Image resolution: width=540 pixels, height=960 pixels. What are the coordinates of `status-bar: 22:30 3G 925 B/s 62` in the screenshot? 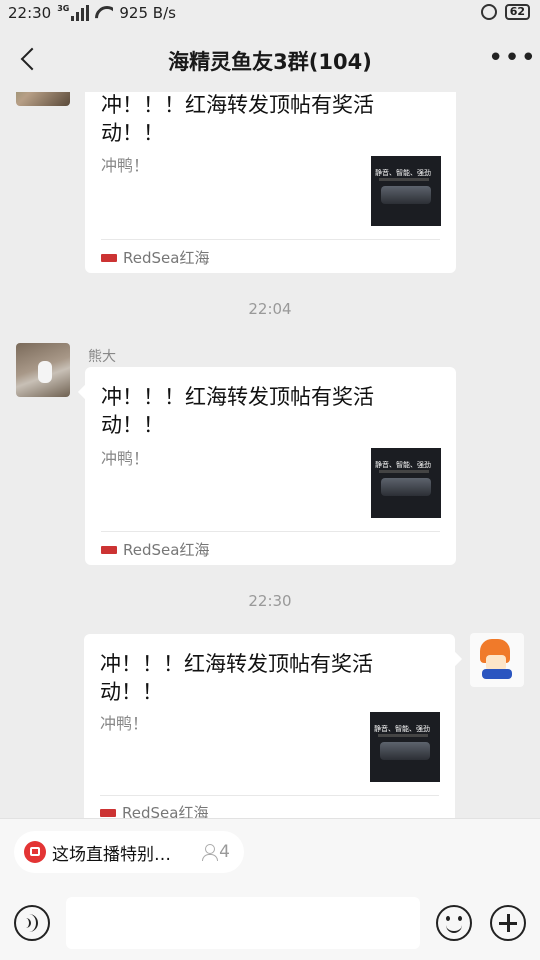 It's located at (270, 14).